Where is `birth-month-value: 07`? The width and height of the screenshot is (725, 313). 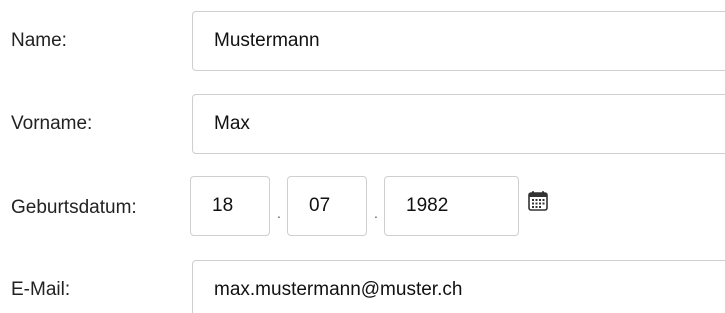
birth-month-value: 07 is located at coordinates (320, 205).